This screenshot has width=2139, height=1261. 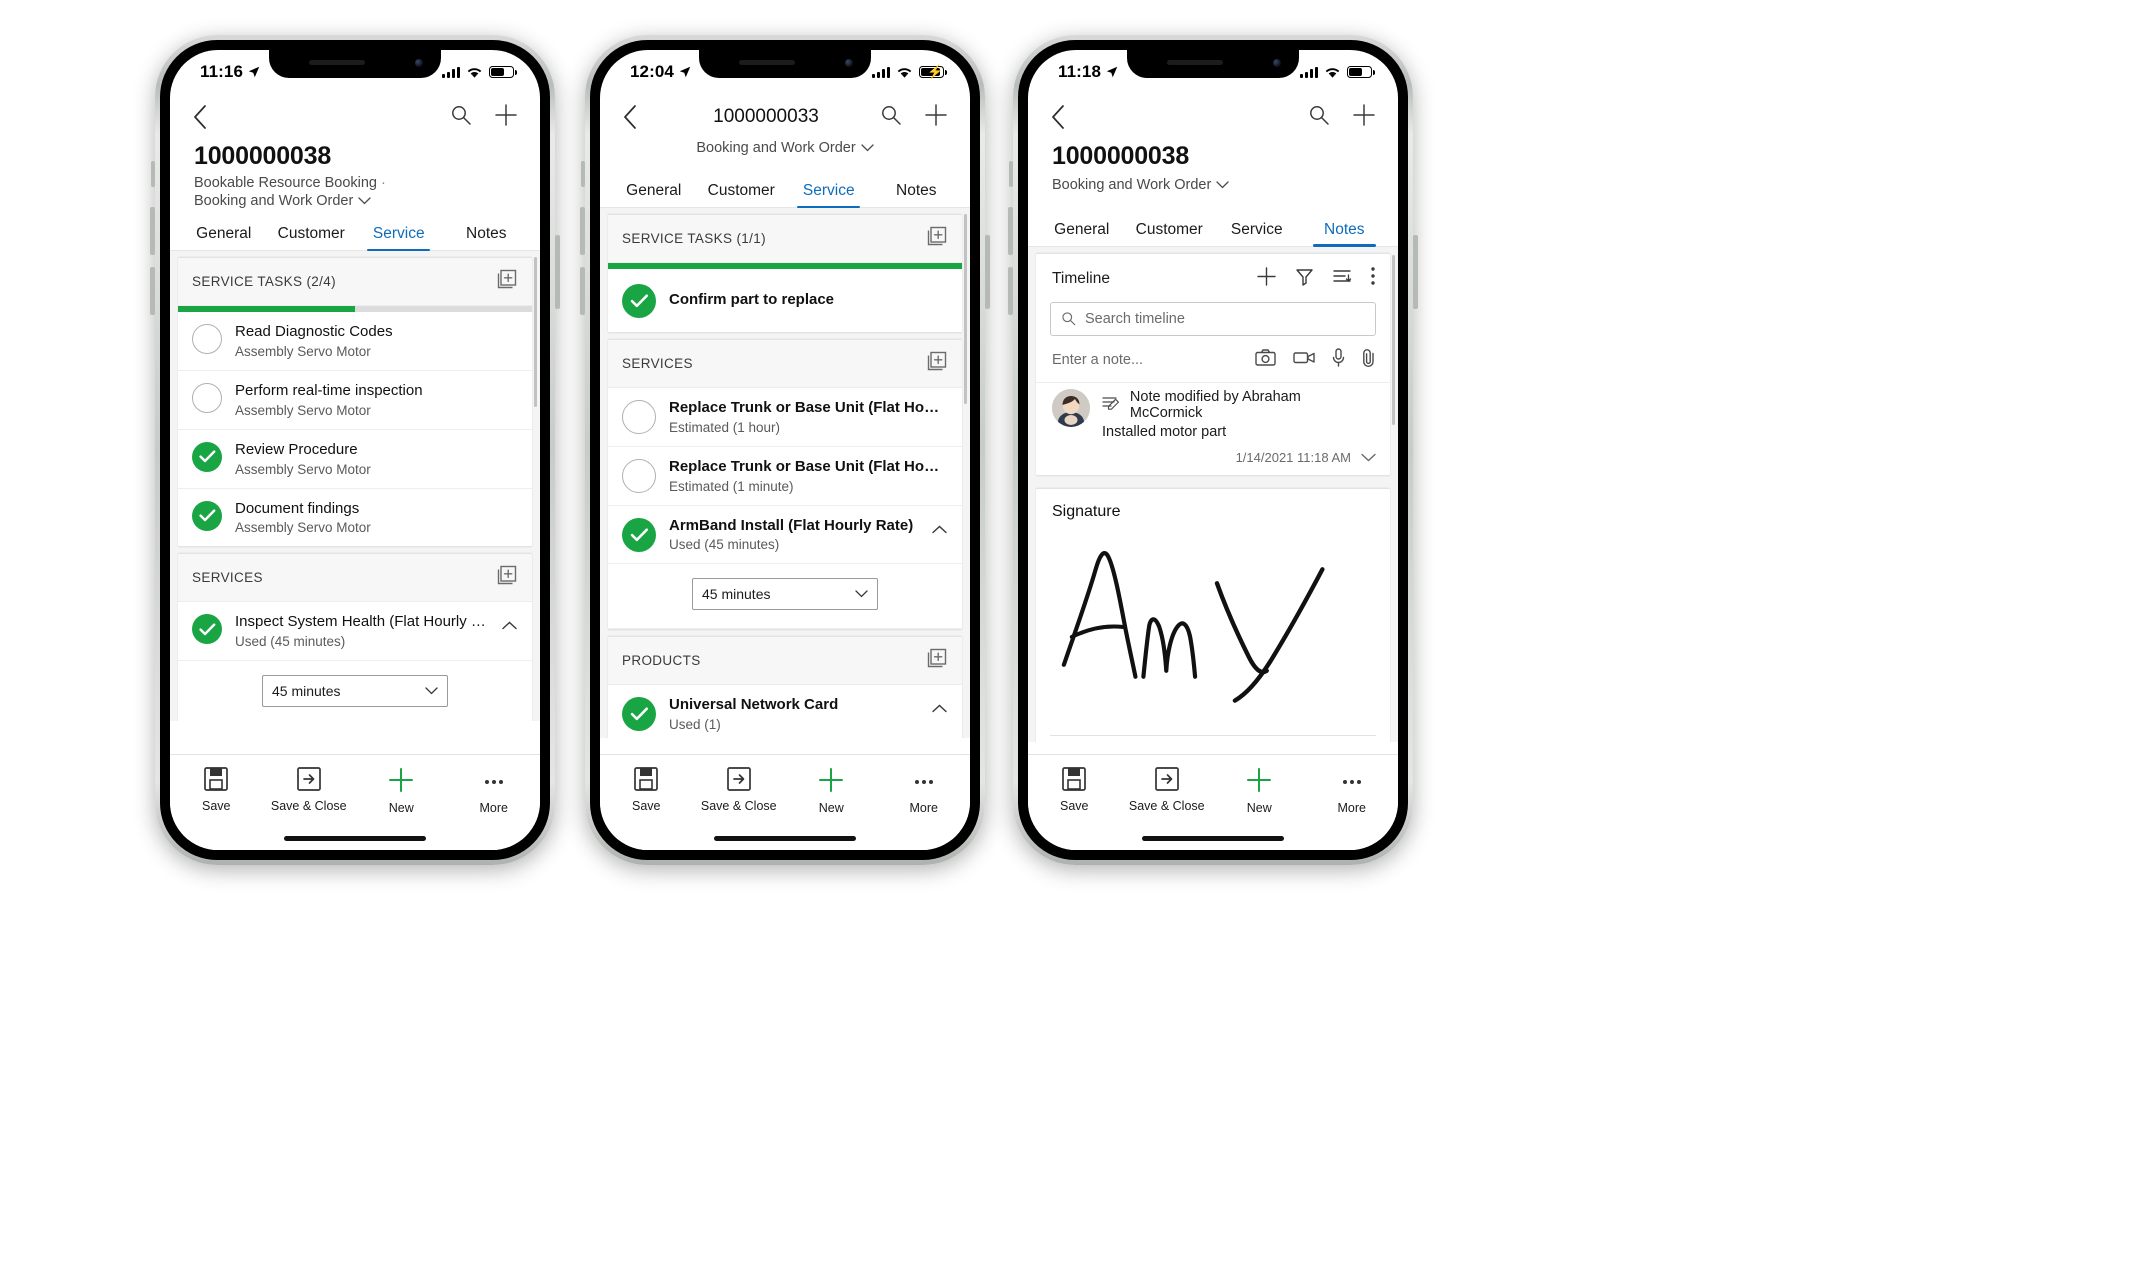 What do you see at coordinates (1213, 318) in the screenshot?
I see `search-timeline-input: Search timeline` at bounding box center [1213, 318].